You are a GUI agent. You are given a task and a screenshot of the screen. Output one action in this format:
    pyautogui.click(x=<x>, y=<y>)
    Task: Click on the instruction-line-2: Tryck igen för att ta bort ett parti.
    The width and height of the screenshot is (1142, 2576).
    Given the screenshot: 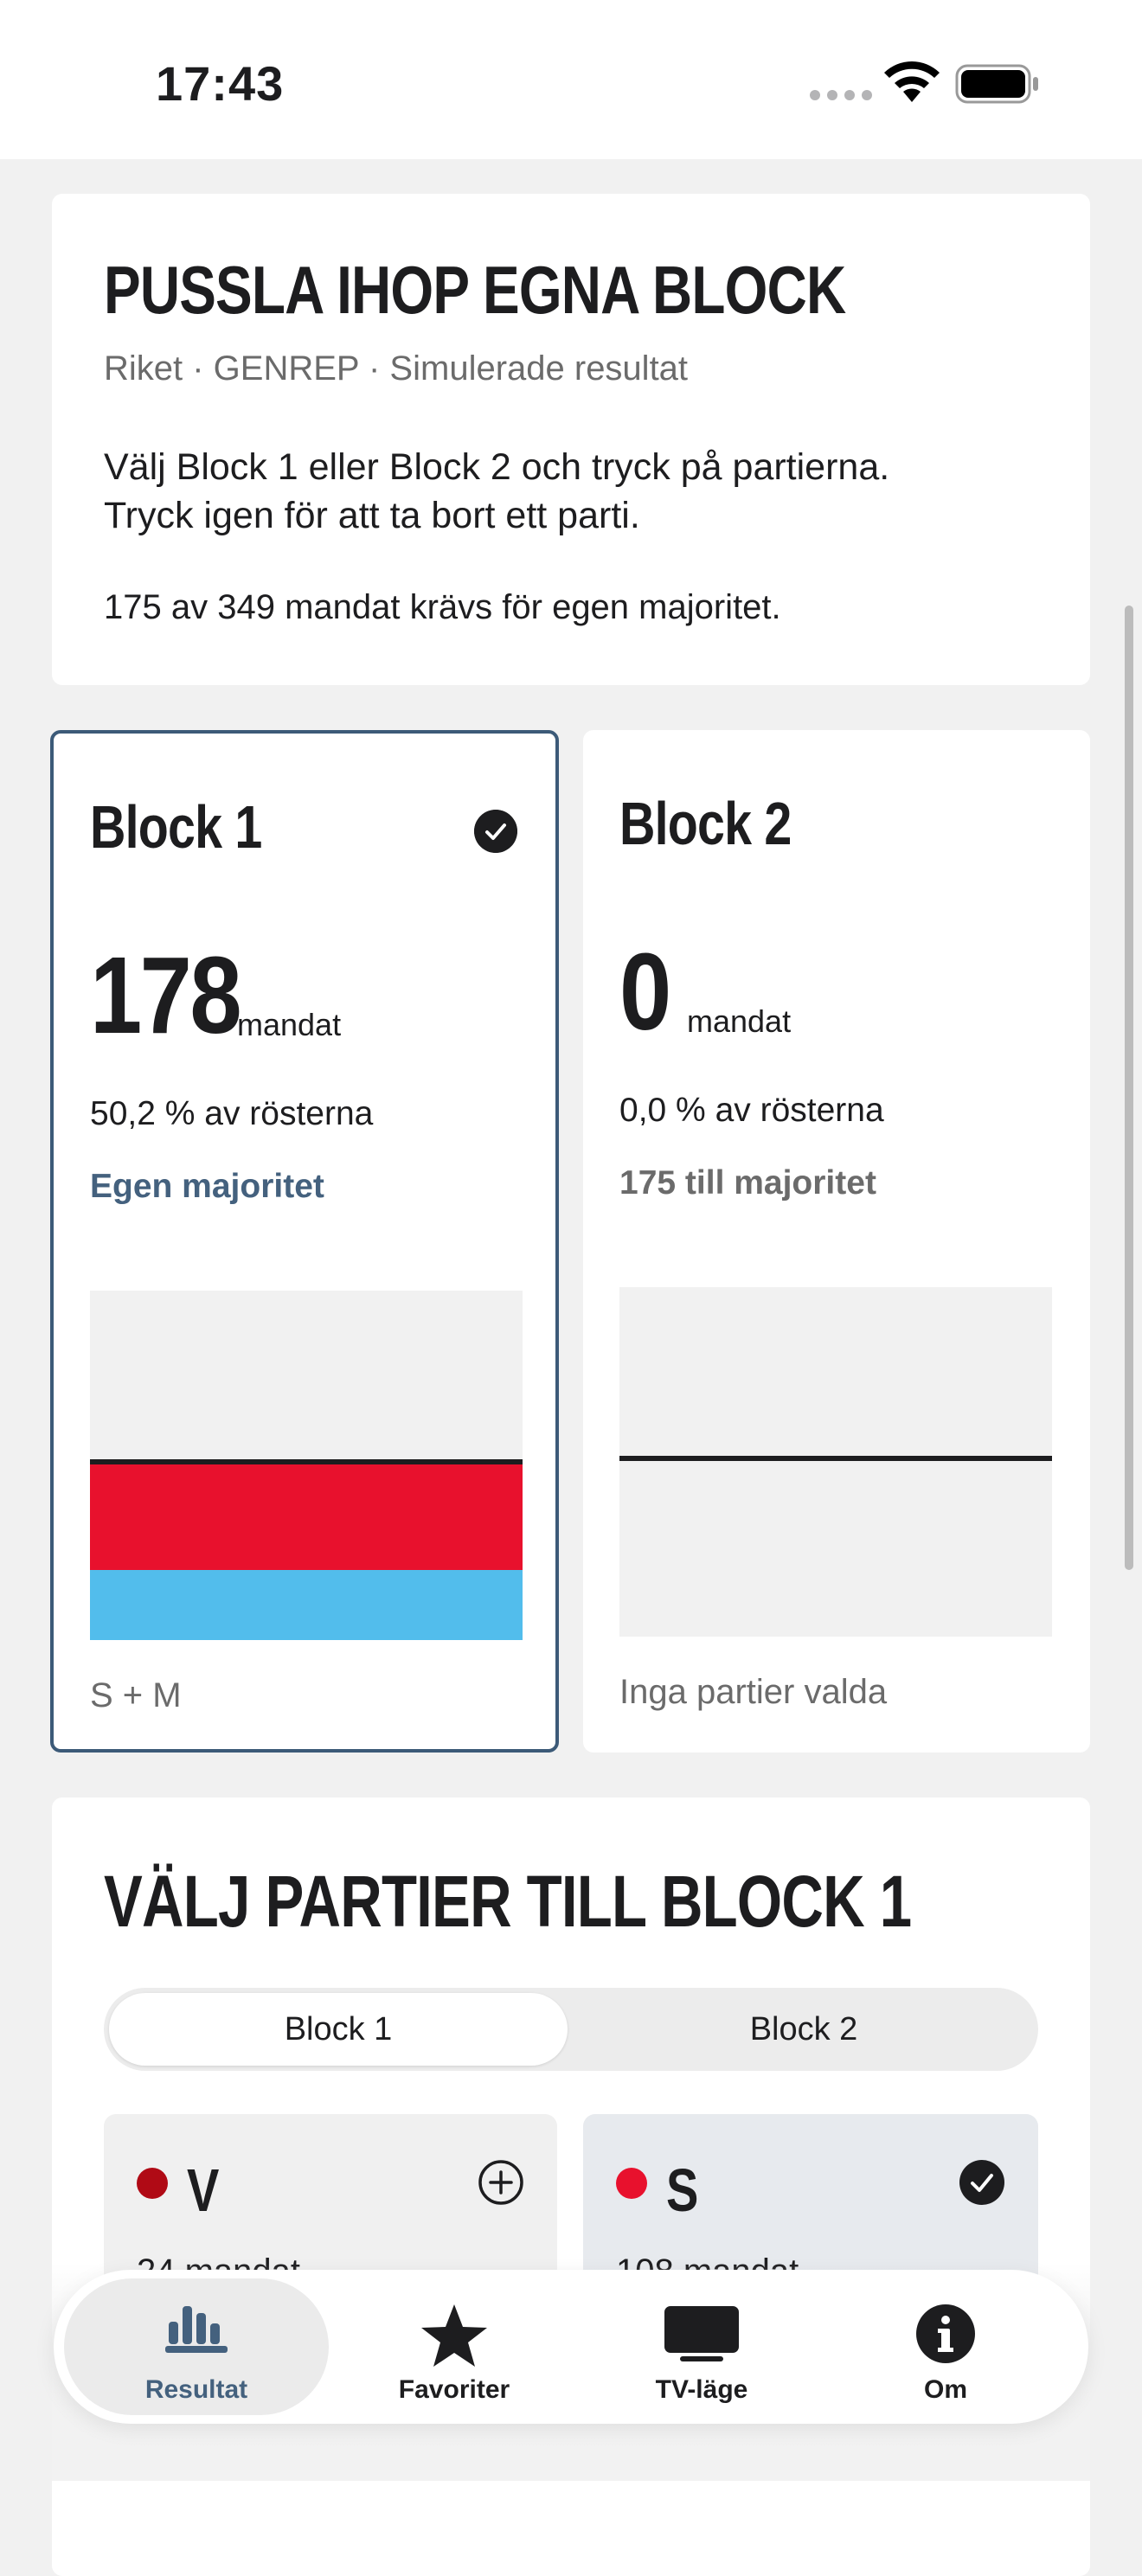 What is the action you would take?
    pyautogui.click(x=372, y=515)
    